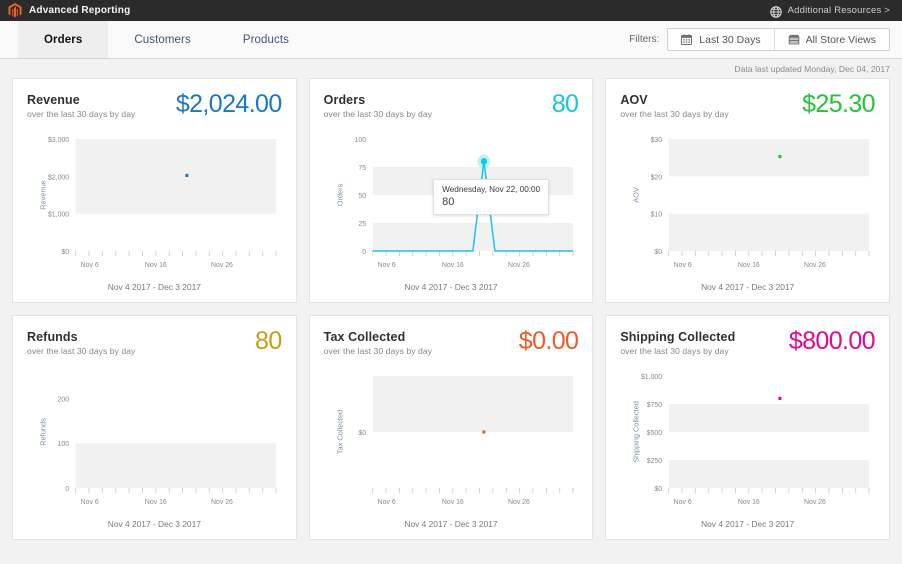 Image resolution: width=902 pixels, height=564 pixels. What do you see at coordinates (341, 432) in the screenshot?
I see `svg-text: Tax Collected` at bounding box center [341, 432].